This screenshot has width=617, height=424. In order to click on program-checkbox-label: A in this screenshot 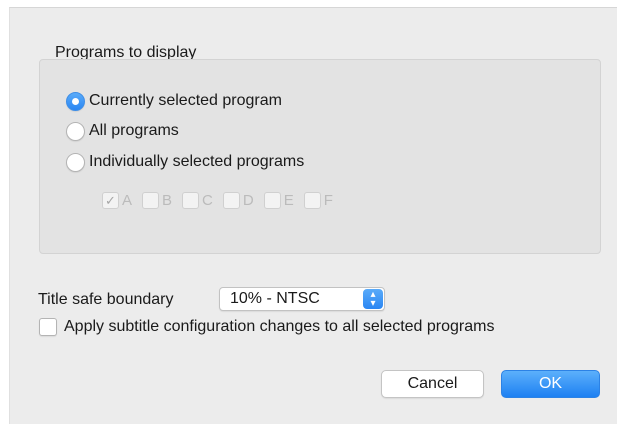, I will do `click(127, 200)`.